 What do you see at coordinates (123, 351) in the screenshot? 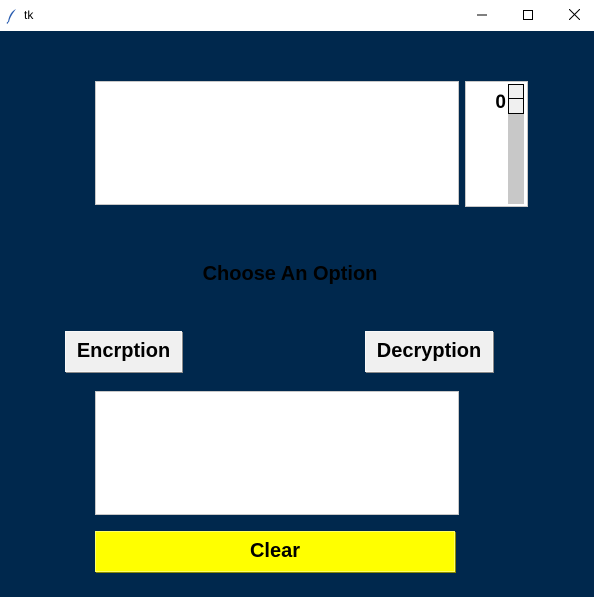
I see `encryption-button: Encrption` at bounding box center [123, 351].